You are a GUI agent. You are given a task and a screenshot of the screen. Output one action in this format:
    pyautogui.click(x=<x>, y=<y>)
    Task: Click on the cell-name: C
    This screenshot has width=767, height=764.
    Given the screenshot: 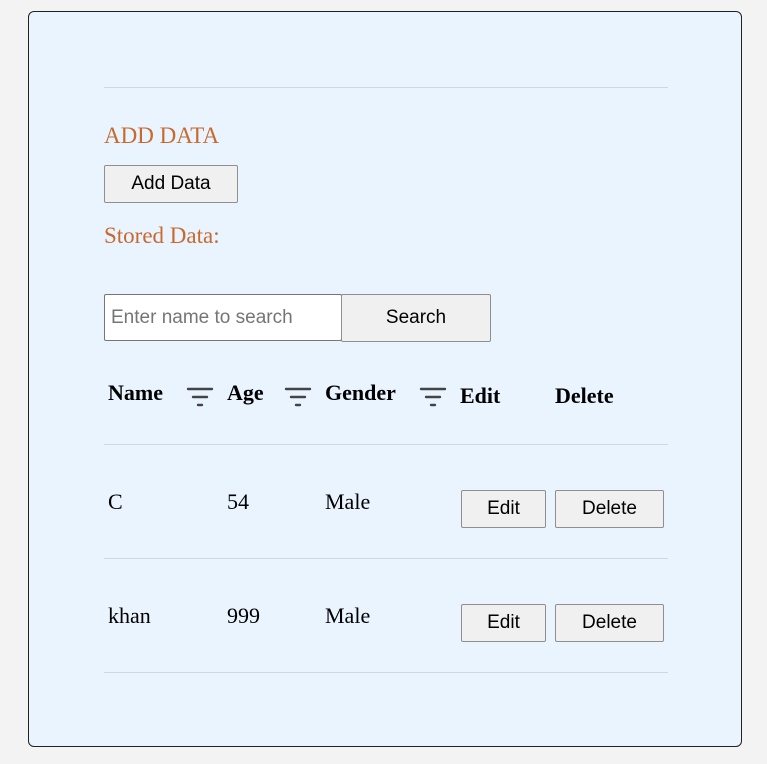 What is the action you would take?
    pyautogui.click(x=115, y=501)
    